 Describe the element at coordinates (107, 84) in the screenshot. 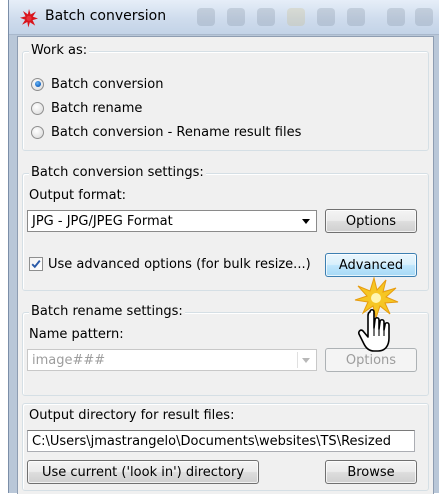

I see `radio-batch-conversion-label: Batch conversion` at that location.